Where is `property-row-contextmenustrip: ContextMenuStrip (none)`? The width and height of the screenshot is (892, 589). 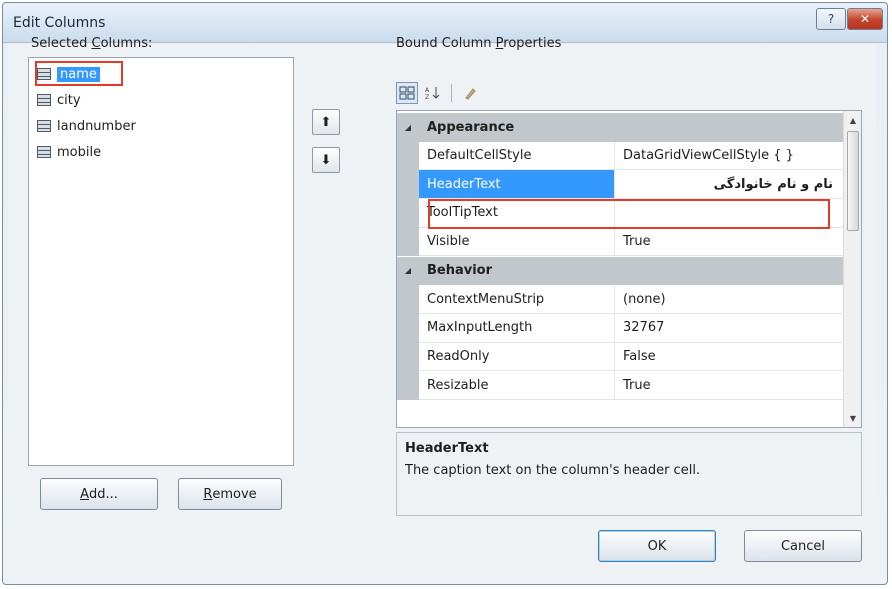
property-row-contextmenustrip: ContextMenuStrip (none) is located at coordinates (620, 299).